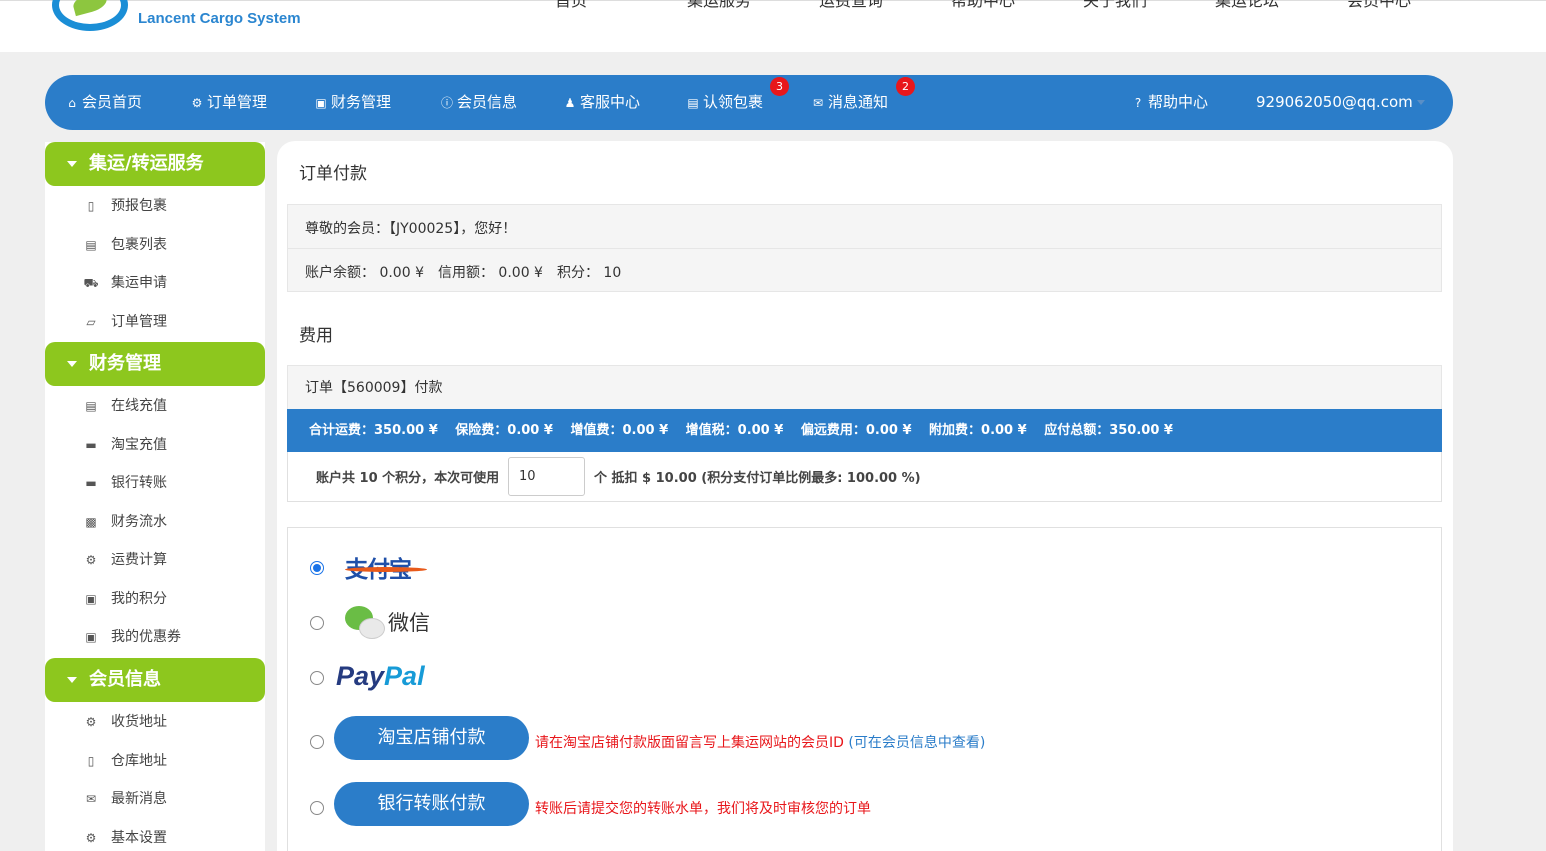 The image size is (1546, 851). What do you see at coordinates (1115, 5) in the screenshot?
I see `top-nav-about: 关于我们` at bounding box center [1115, 5].